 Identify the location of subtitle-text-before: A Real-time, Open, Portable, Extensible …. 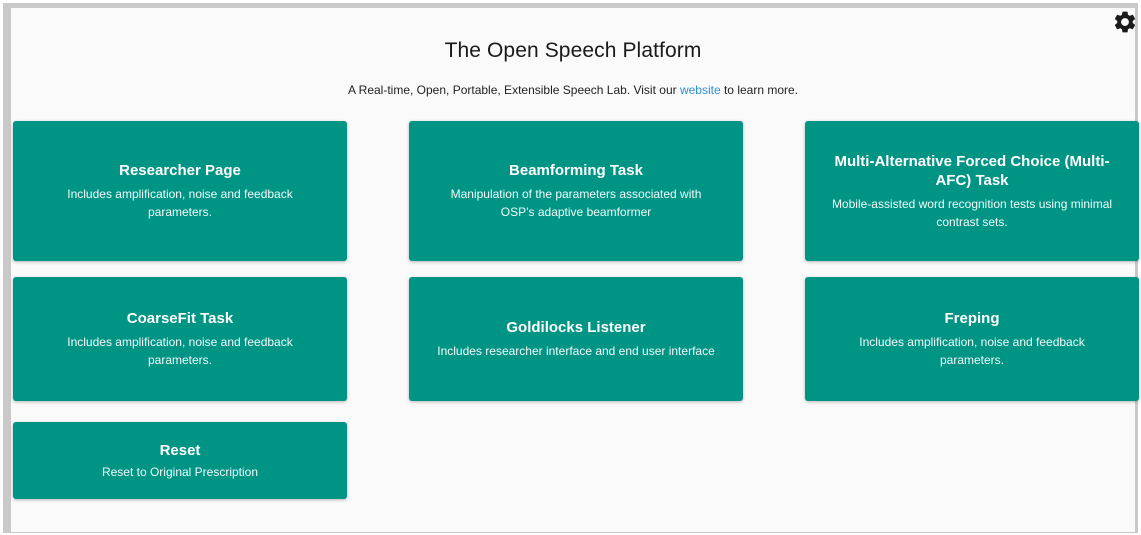
(513, 90).